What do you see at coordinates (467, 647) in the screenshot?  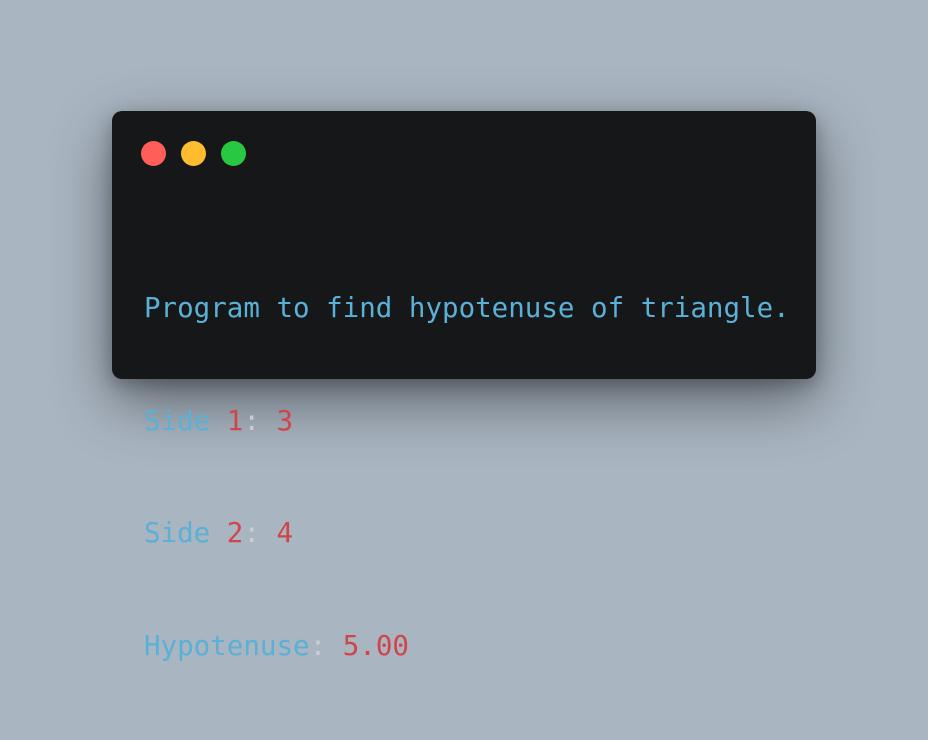 I see `output-line-hypotenuse: Hypotenuse: 5.00` at bounding box center [467, 647].